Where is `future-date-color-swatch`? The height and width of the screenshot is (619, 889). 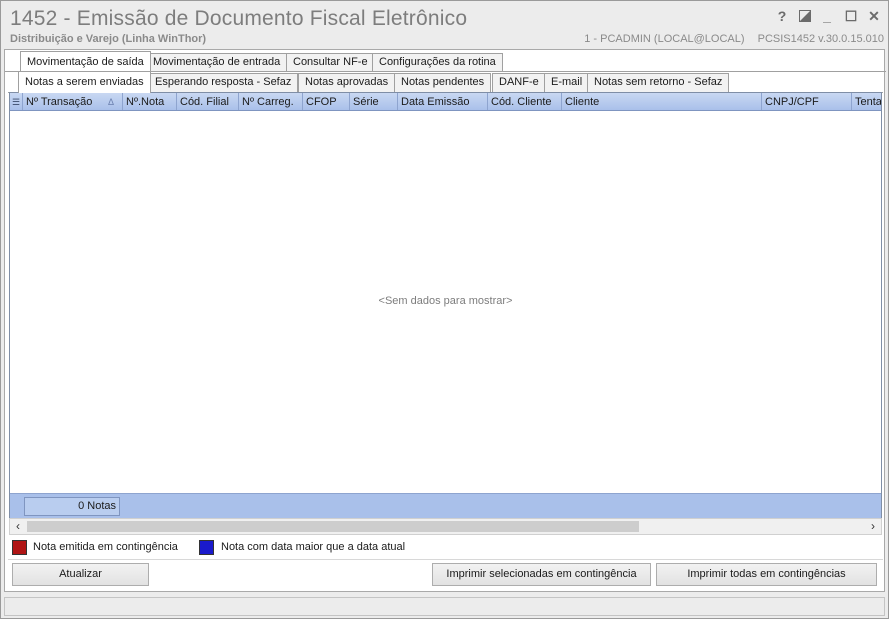 future-date-color-swatch is located at coordinates (206, 547).